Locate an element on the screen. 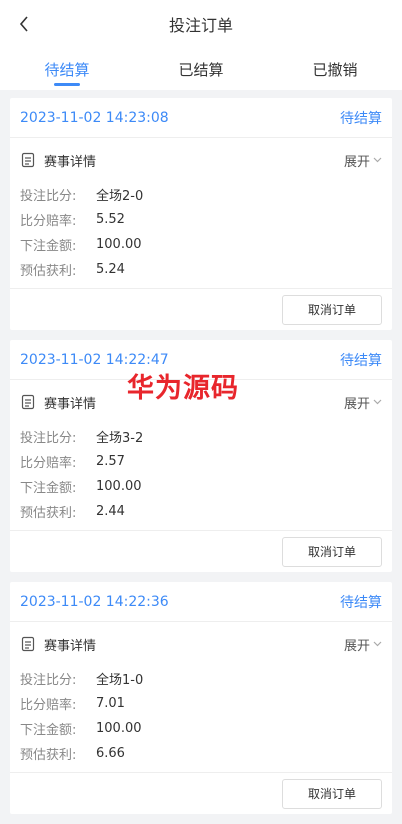 The height and width of the screenshot is (824, 402). field-value: 6.66 is located at coordinates (110, 753).